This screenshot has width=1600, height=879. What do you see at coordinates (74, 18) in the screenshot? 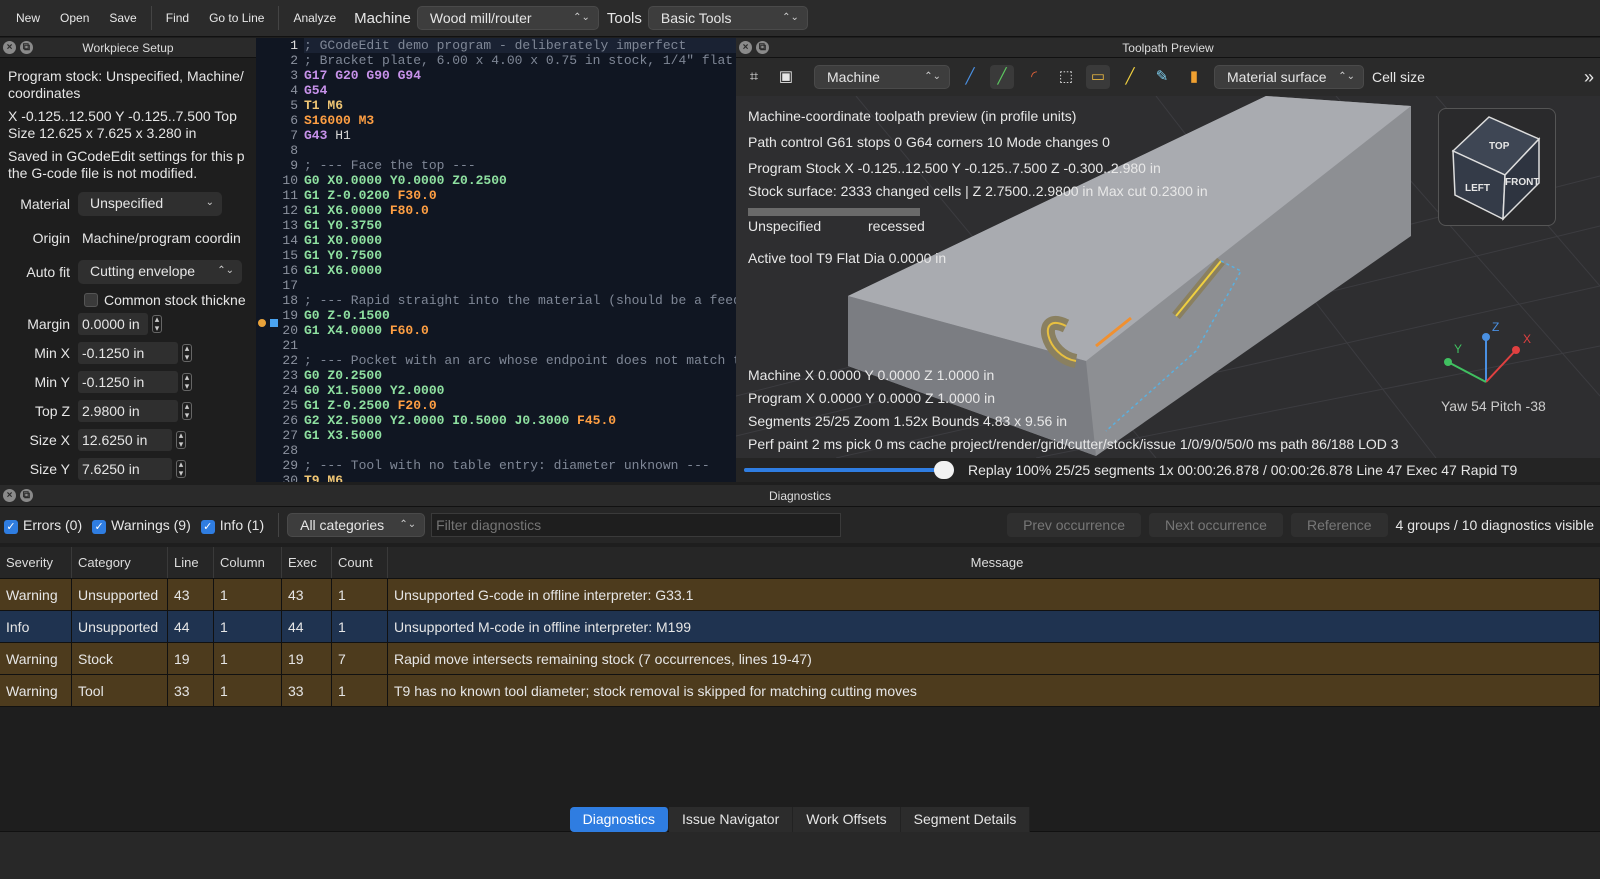
I see `open-button: Open` at bounding box center [74, 18].